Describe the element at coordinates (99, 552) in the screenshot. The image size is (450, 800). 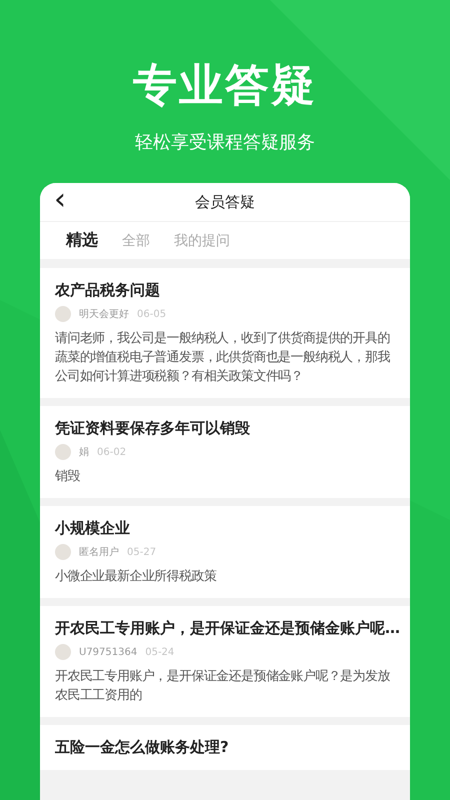
I see `author-name: 匿名用户` at that location.